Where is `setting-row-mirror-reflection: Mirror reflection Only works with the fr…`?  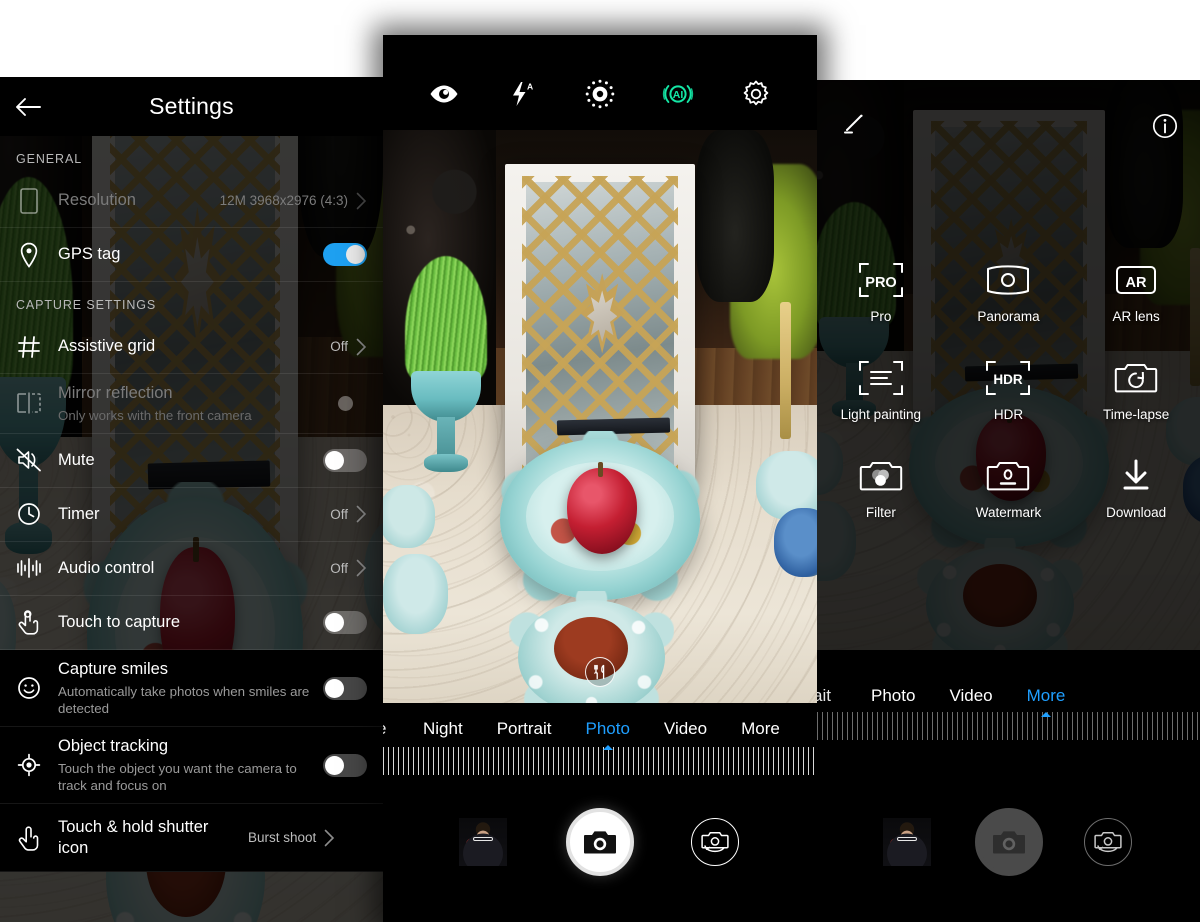 setting-row-mirror-reflection: Mirror reflection Only works with the fr… is located at coordinates (191, 404).